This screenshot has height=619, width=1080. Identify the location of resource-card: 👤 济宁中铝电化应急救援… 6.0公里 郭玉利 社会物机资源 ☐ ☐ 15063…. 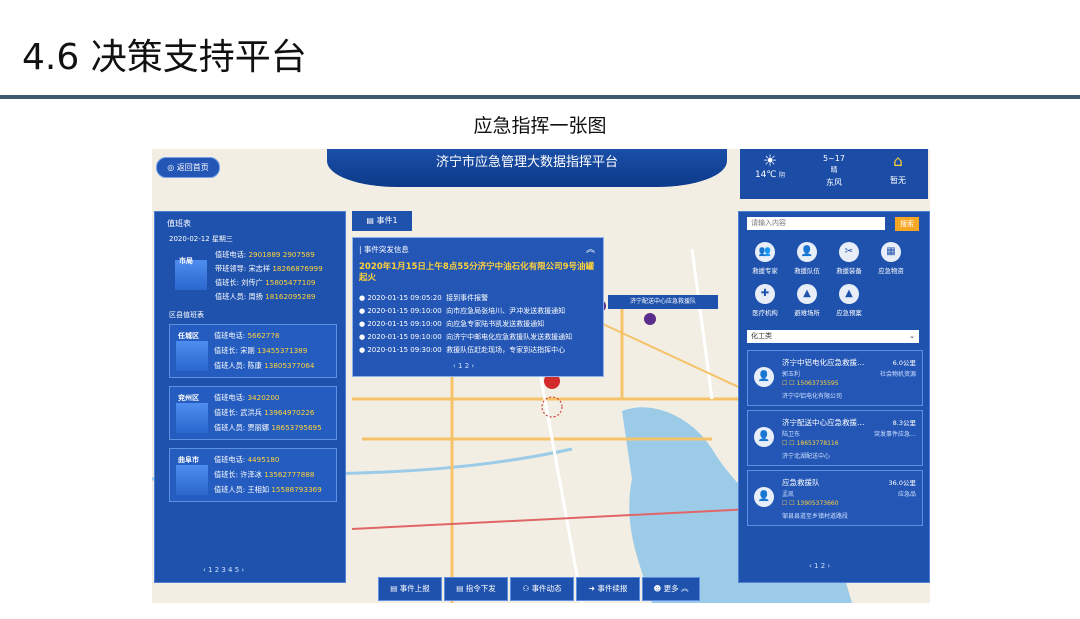
(835, 378).